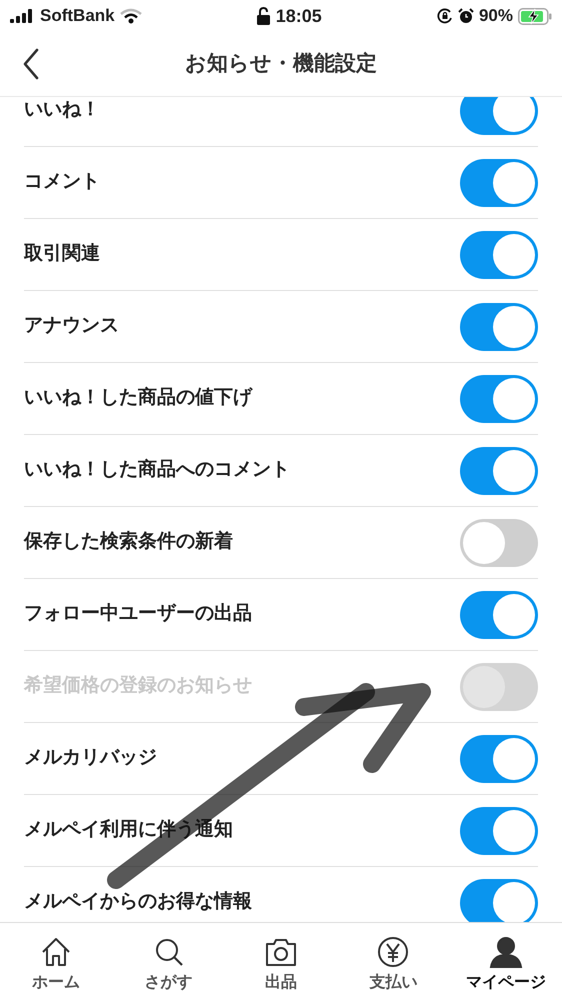 Image resolution: width=562 pixels, height=999 pixels. What do you see at coordinates (128, 541) in the screenshot?
I see `setting-label: 保存した検索条件の新着` at bounding box center [128, 541].